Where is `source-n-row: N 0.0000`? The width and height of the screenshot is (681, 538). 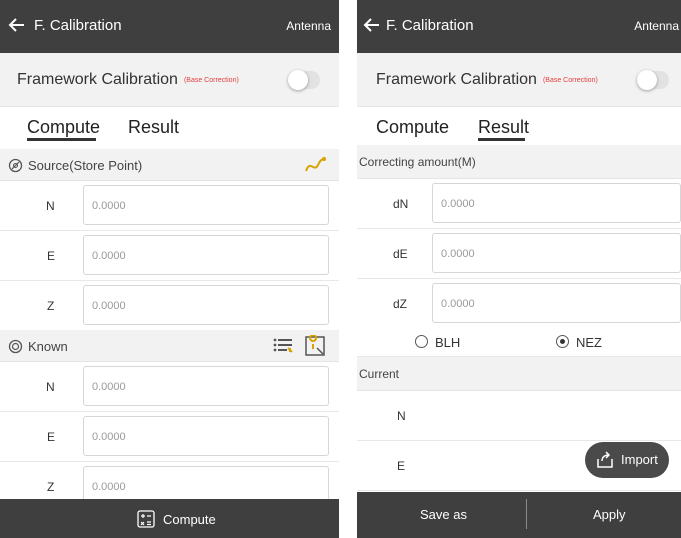 source-n-row: N 0.0000 is located at coordinates (169, 206).